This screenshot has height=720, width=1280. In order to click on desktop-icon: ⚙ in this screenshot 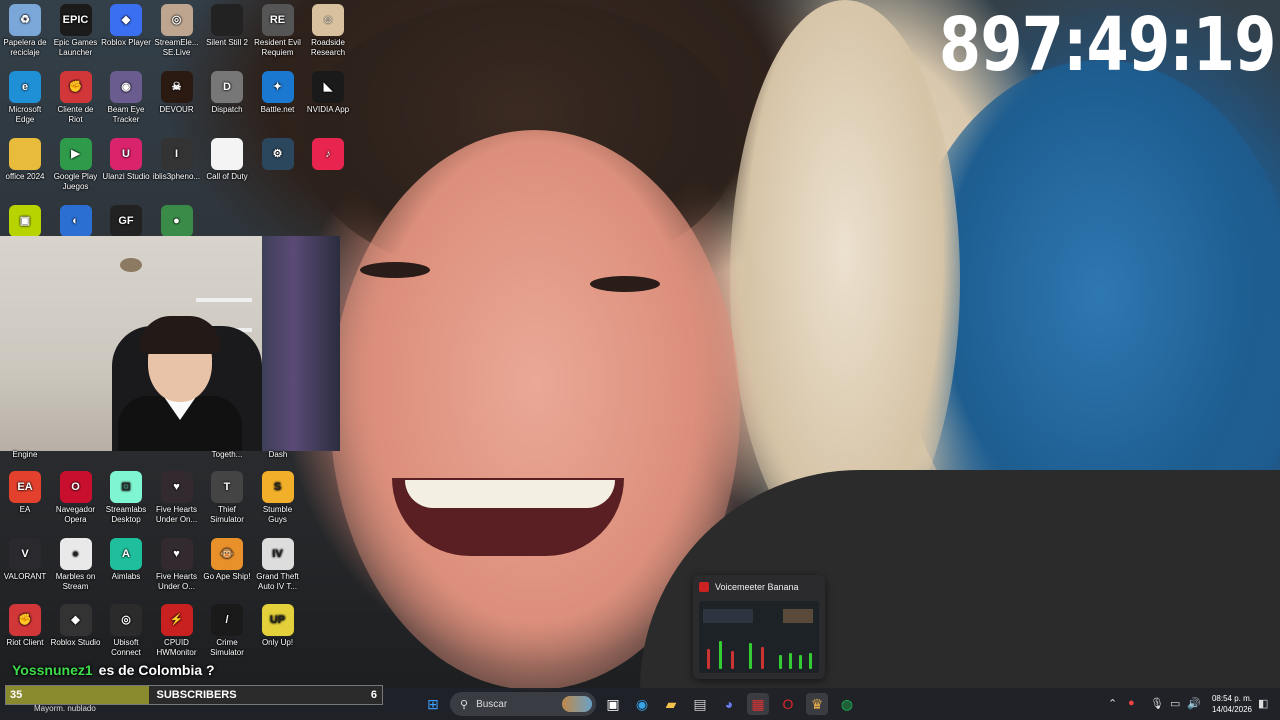, I will do `click(278, 155)`.